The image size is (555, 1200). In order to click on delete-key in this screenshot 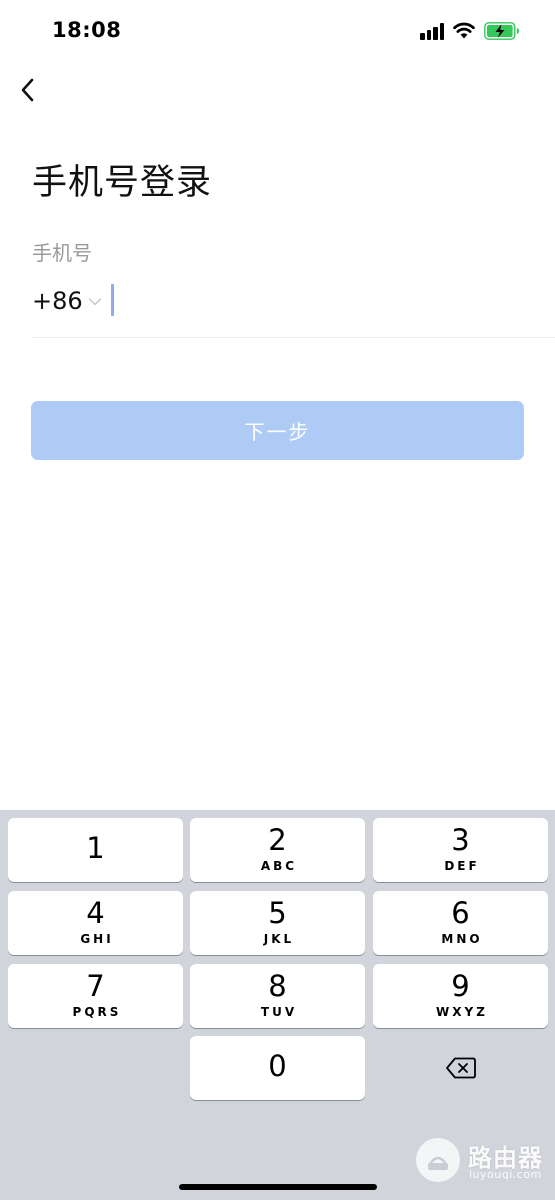, I will do `click(460, 1068)`.